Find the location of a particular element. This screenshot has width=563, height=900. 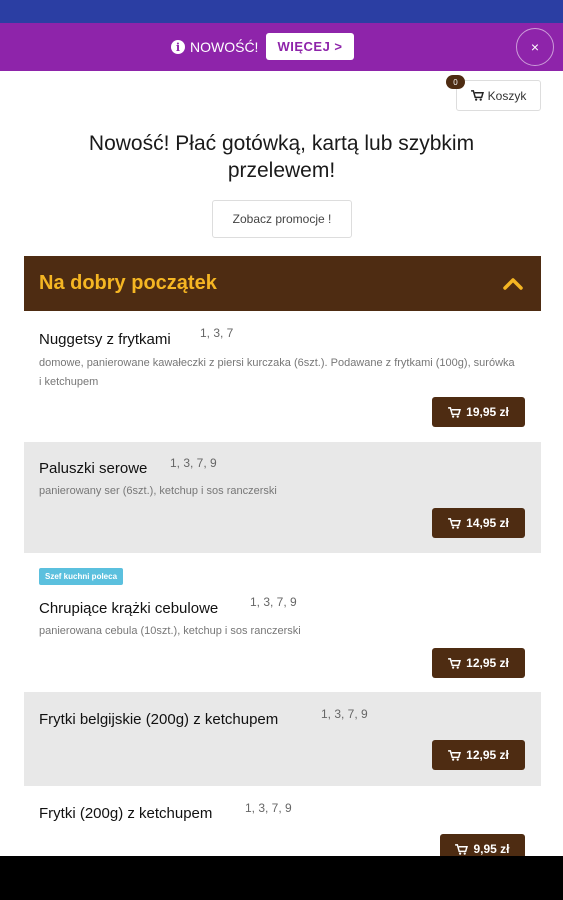

close-button: × is located at coordinates (535, 47).